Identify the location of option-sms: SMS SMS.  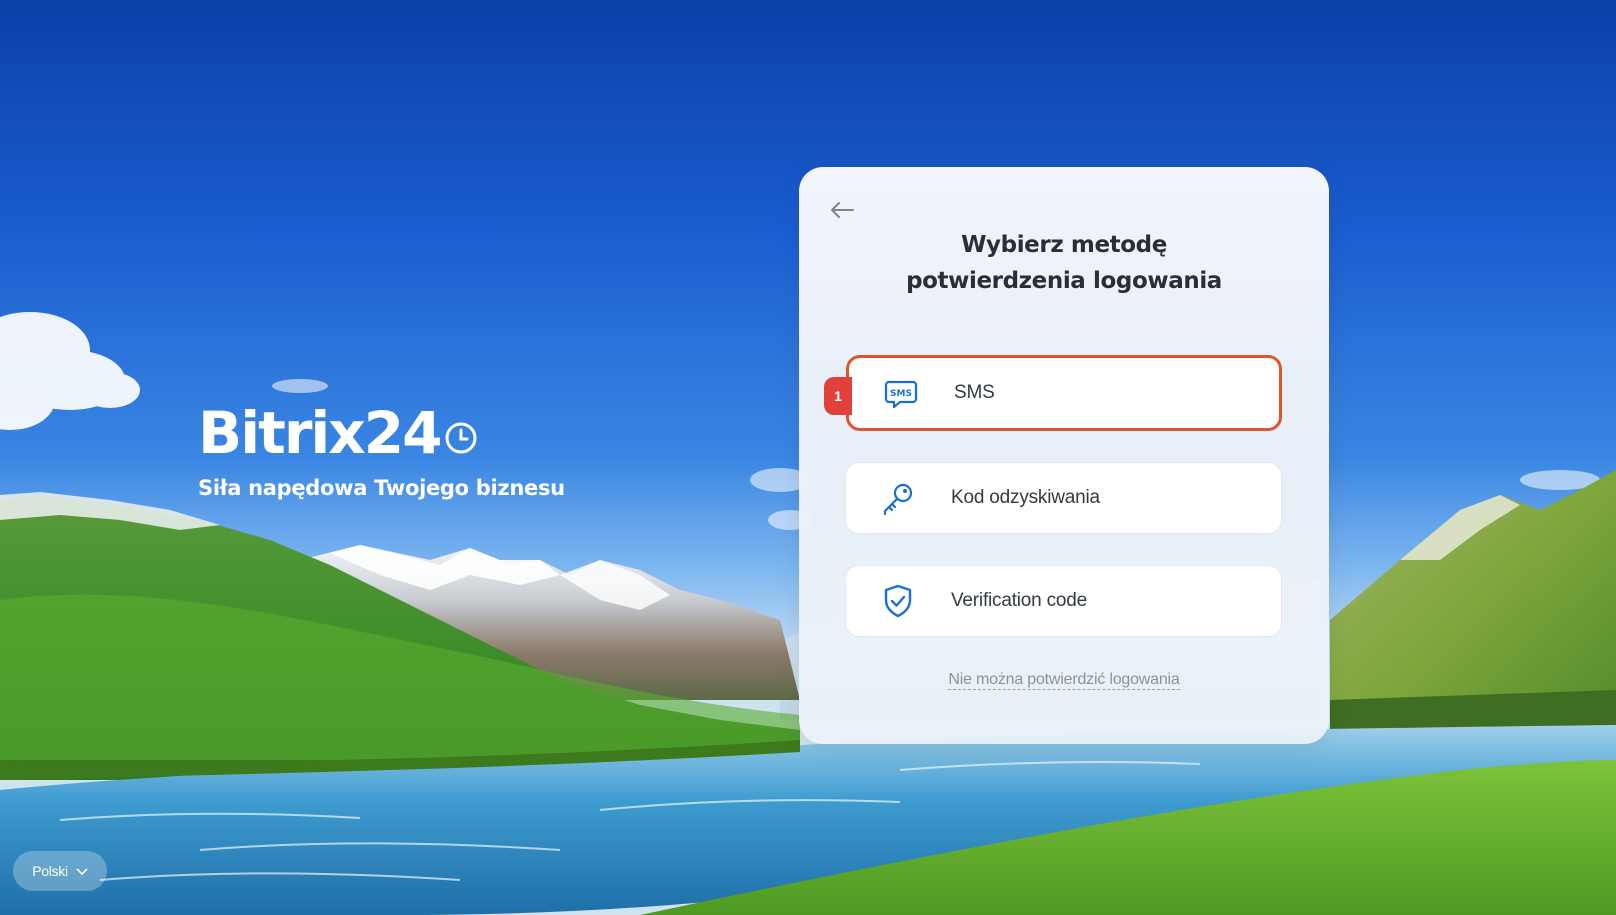
(1064, 393).